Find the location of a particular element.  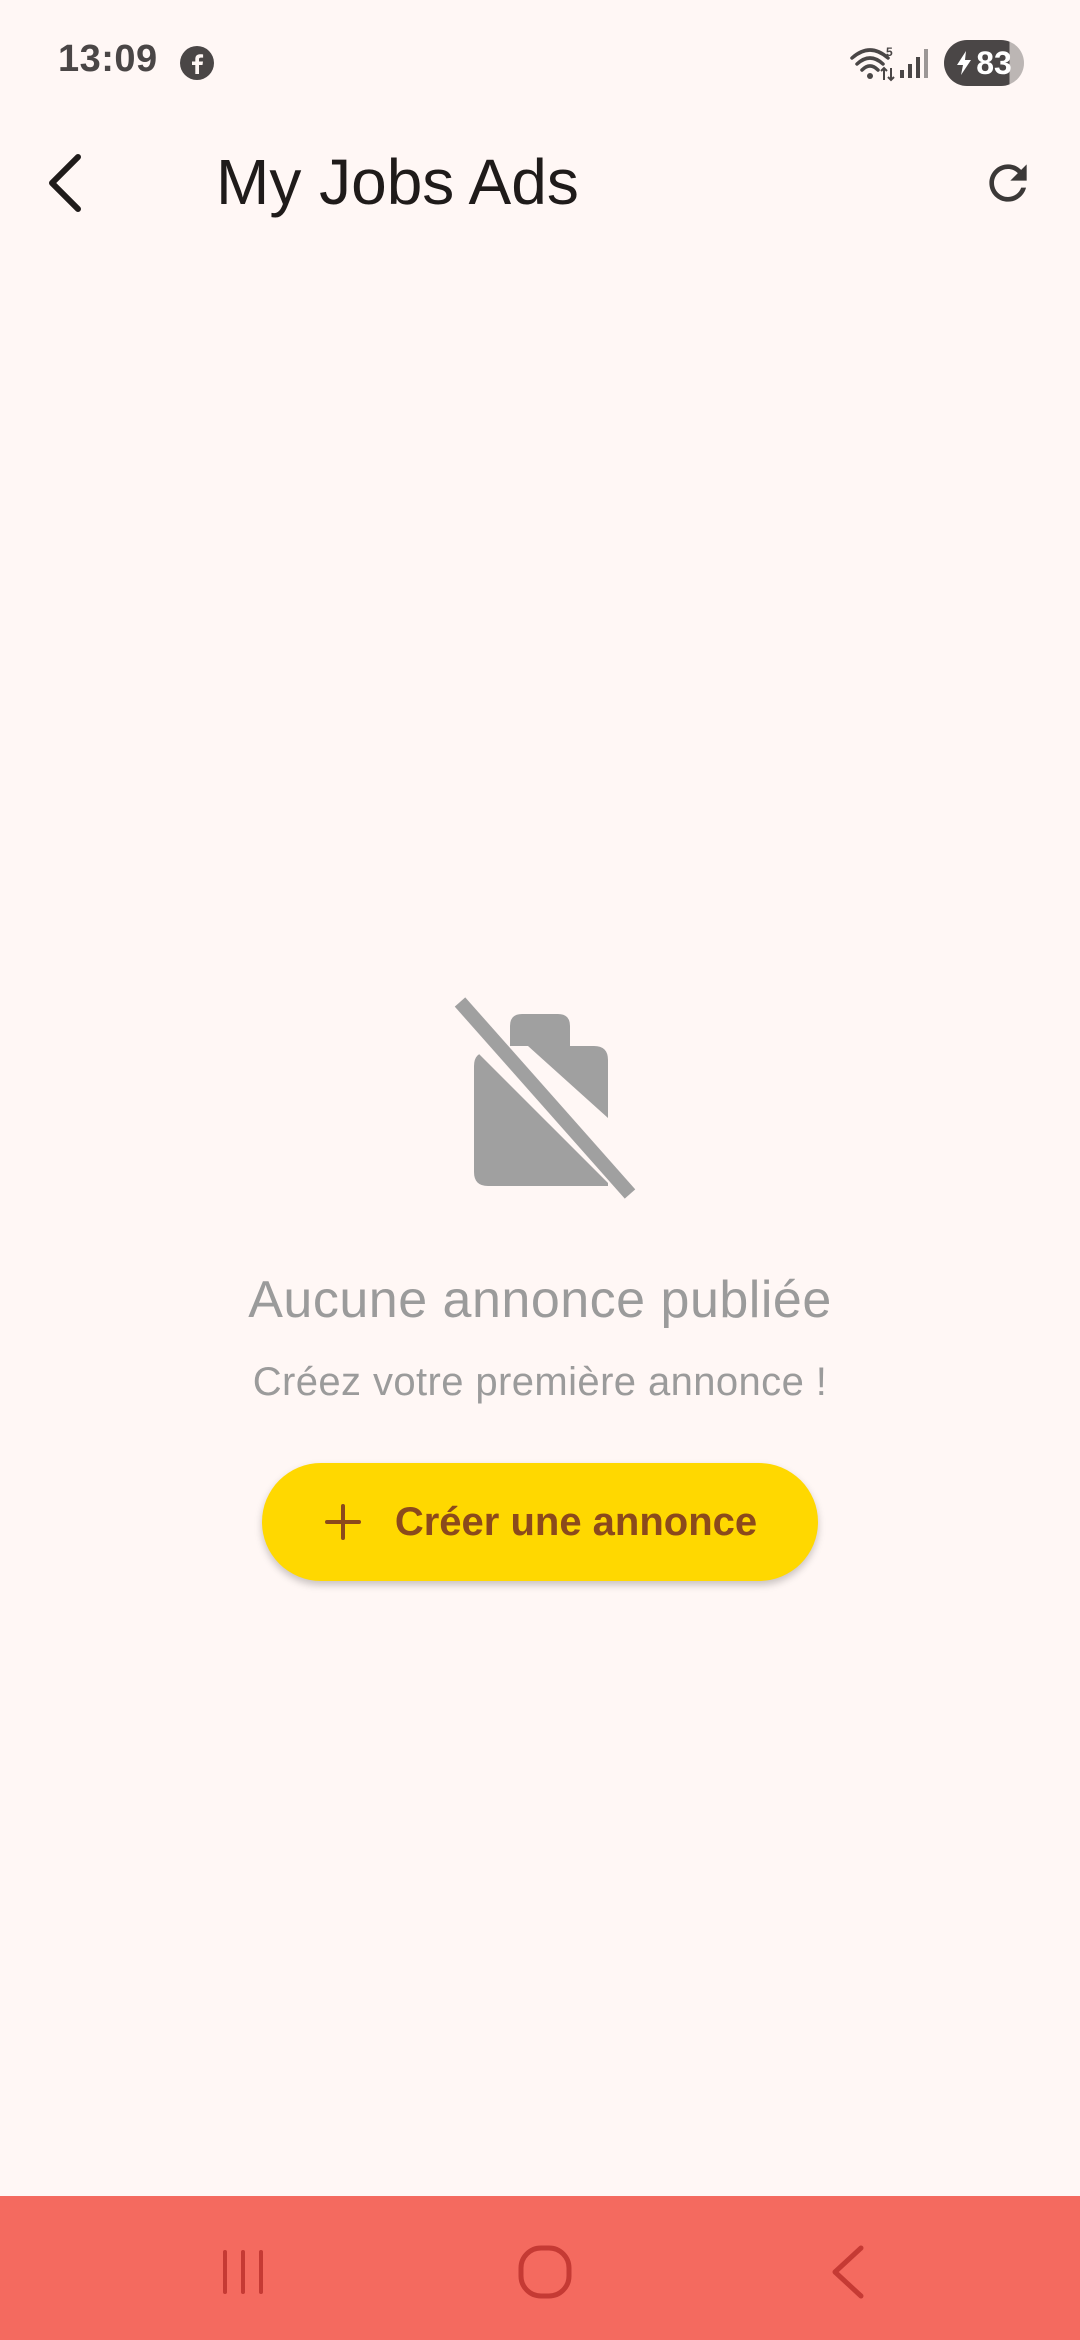

home-icon is located at coordinates (545, 2272).